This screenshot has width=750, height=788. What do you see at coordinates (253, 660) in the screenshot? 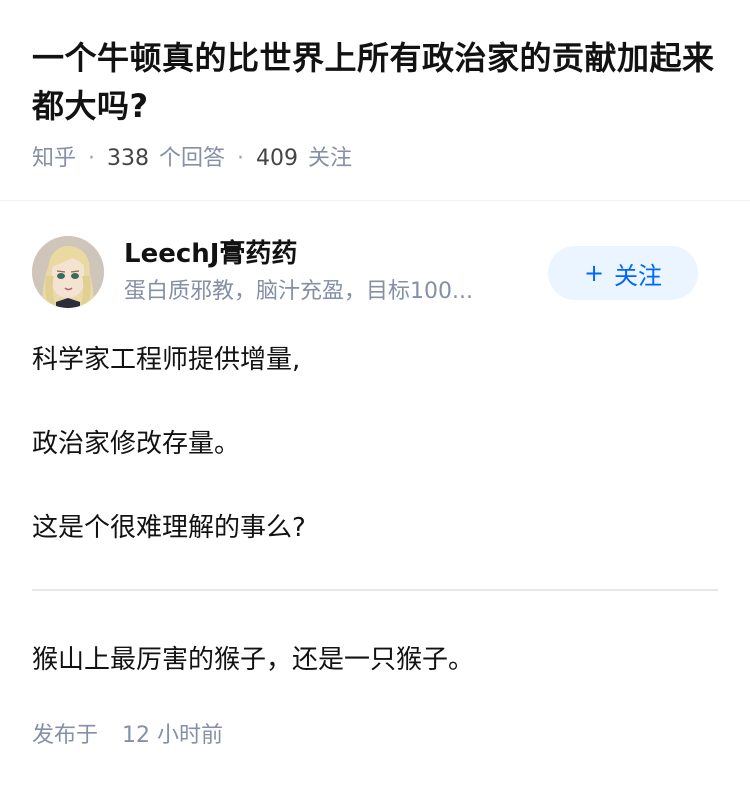
I see `answer-paragraph: 猴山上最厉害的猴子，还是一只猴子。` at bounding box center [253, 660].